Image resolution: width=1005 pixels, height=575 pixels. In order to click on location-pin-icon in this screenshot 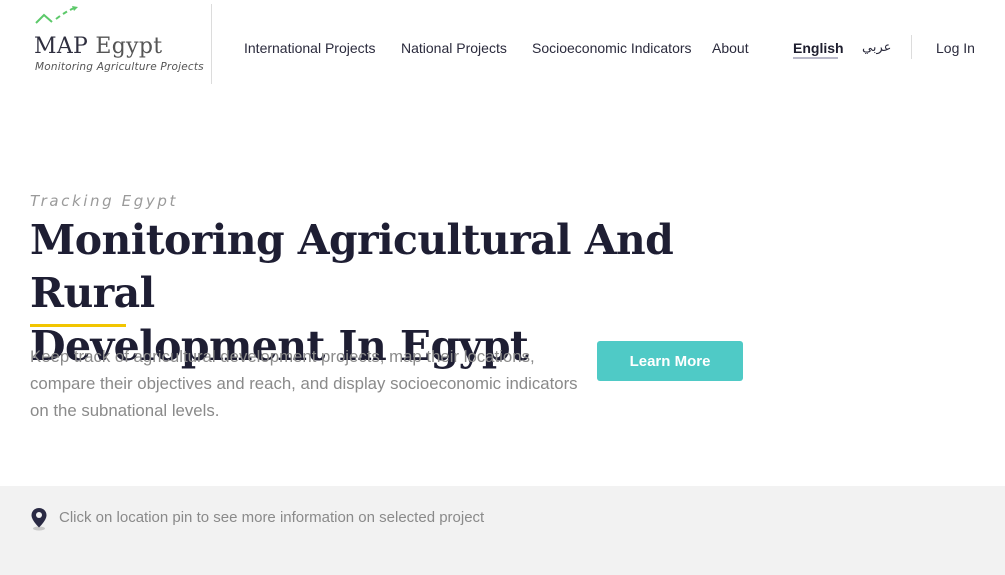, I will do `click(39, 519)`.